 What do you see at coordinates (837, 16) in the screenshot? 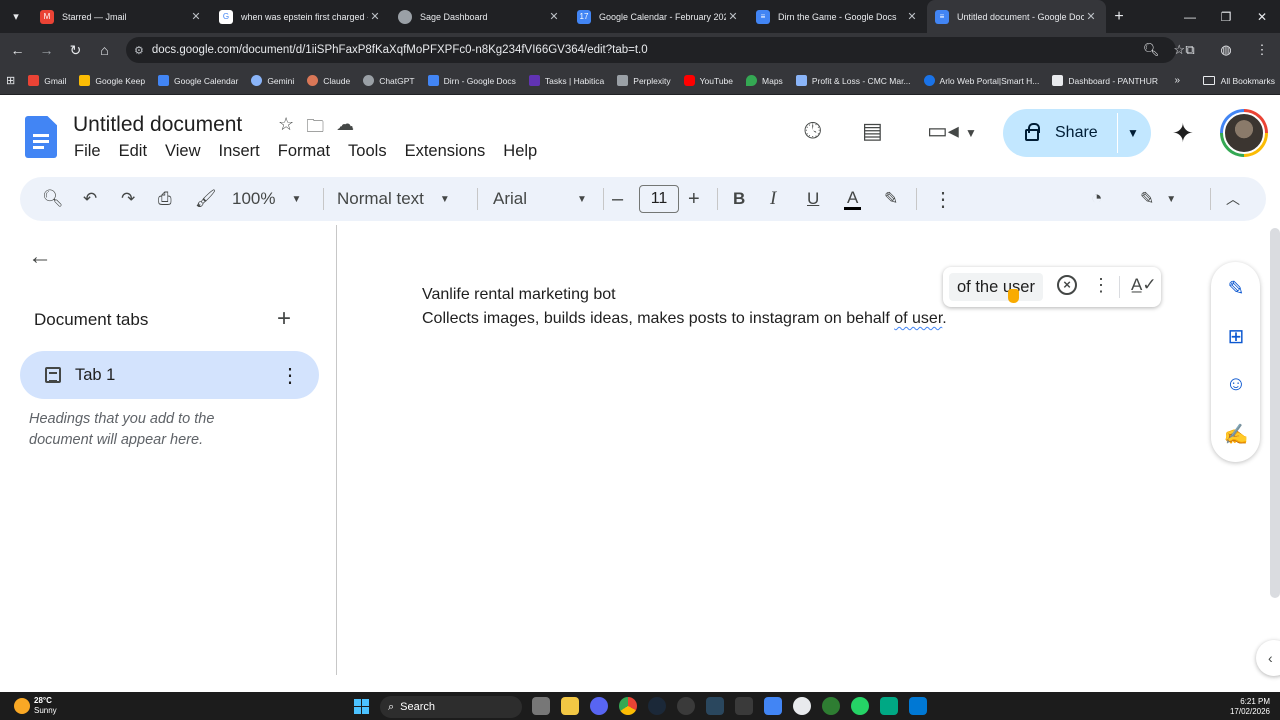
I see `browser-tab-4: ≡ Dirn the Game - Google Docs ✕` at bounding box center [837, 16].